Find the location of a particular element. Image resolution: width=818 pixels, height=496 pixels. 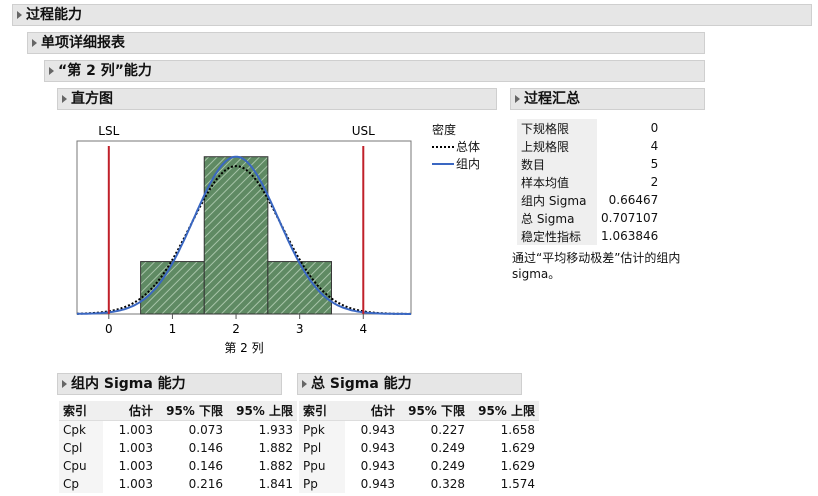

summary-key: 下规格限 is located at coordinates (557, 128).